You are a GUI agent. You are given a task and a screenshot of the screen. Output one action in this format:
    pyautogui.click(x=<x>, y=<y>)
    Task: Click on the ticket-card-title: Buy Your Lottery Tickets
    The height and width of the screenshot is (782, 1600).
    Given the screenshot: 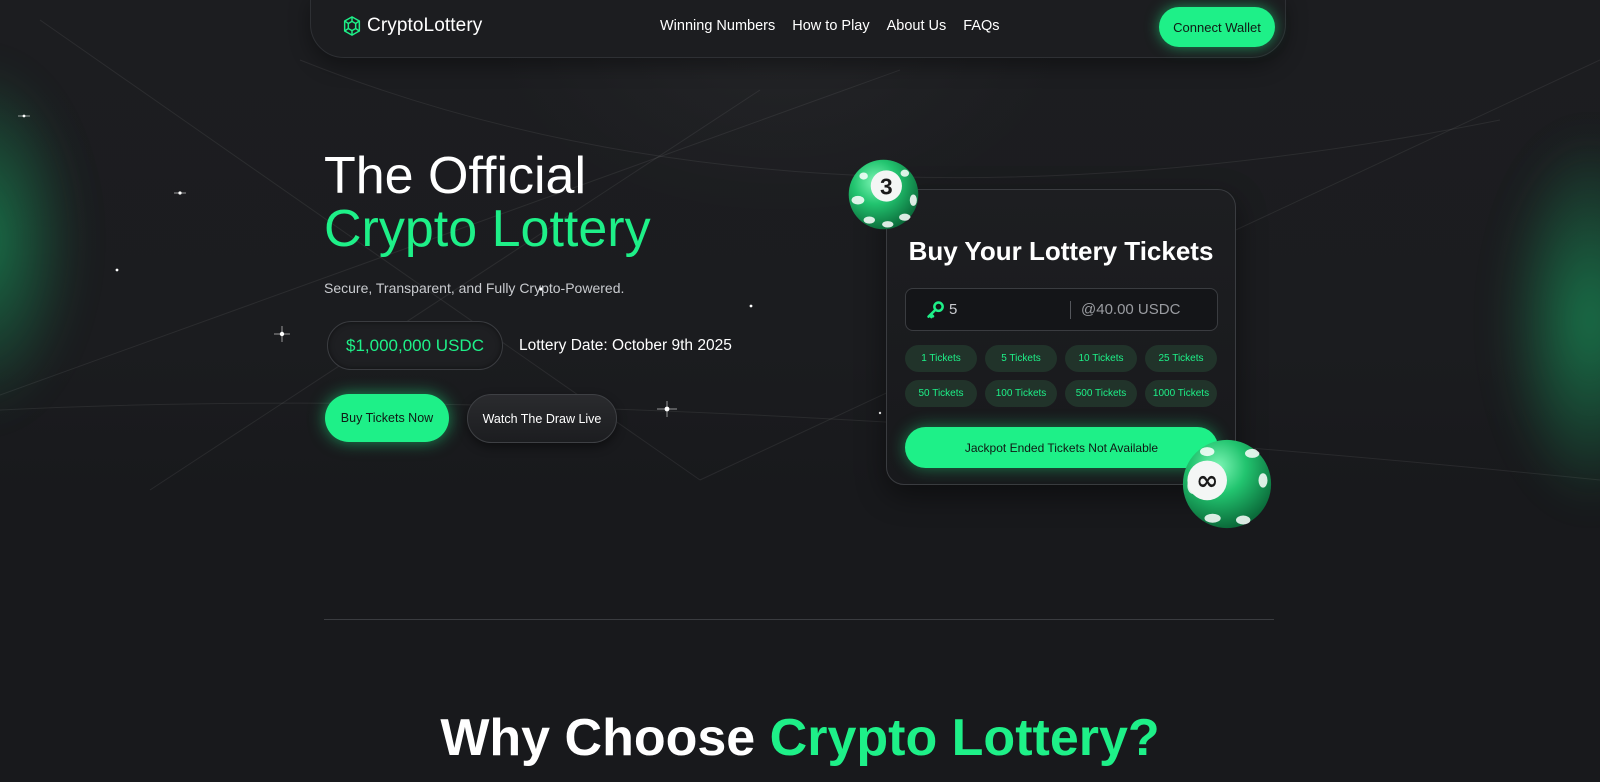 What is the action you would take?
    pyautogui.click(x=1061, y=251)
    